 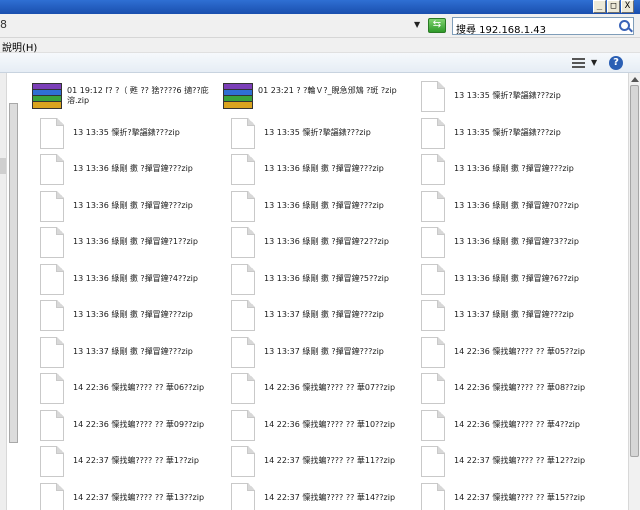 What do you see at coordinates (135, 463) in the screenshot?
I see `file-item: 14 22:37 懍找蝙???? ?? 華1??zip` at bounding box center [135, 463].